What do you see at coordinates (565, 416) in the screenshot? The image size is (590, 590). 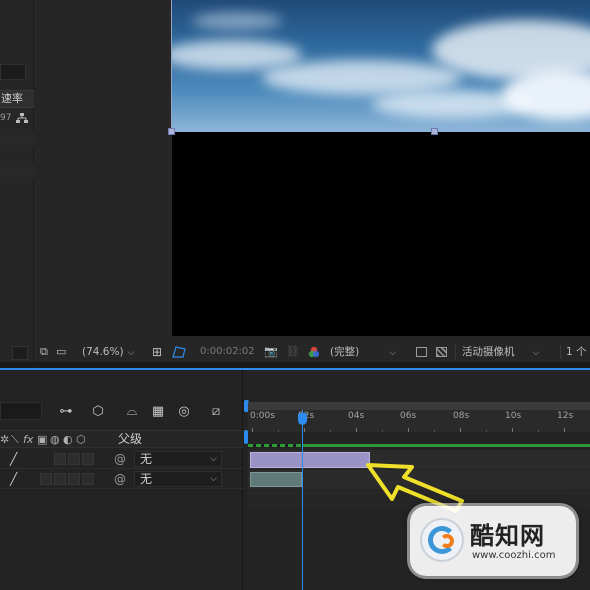 I see `tick-label: 12s` at bounding box center [565, 416].